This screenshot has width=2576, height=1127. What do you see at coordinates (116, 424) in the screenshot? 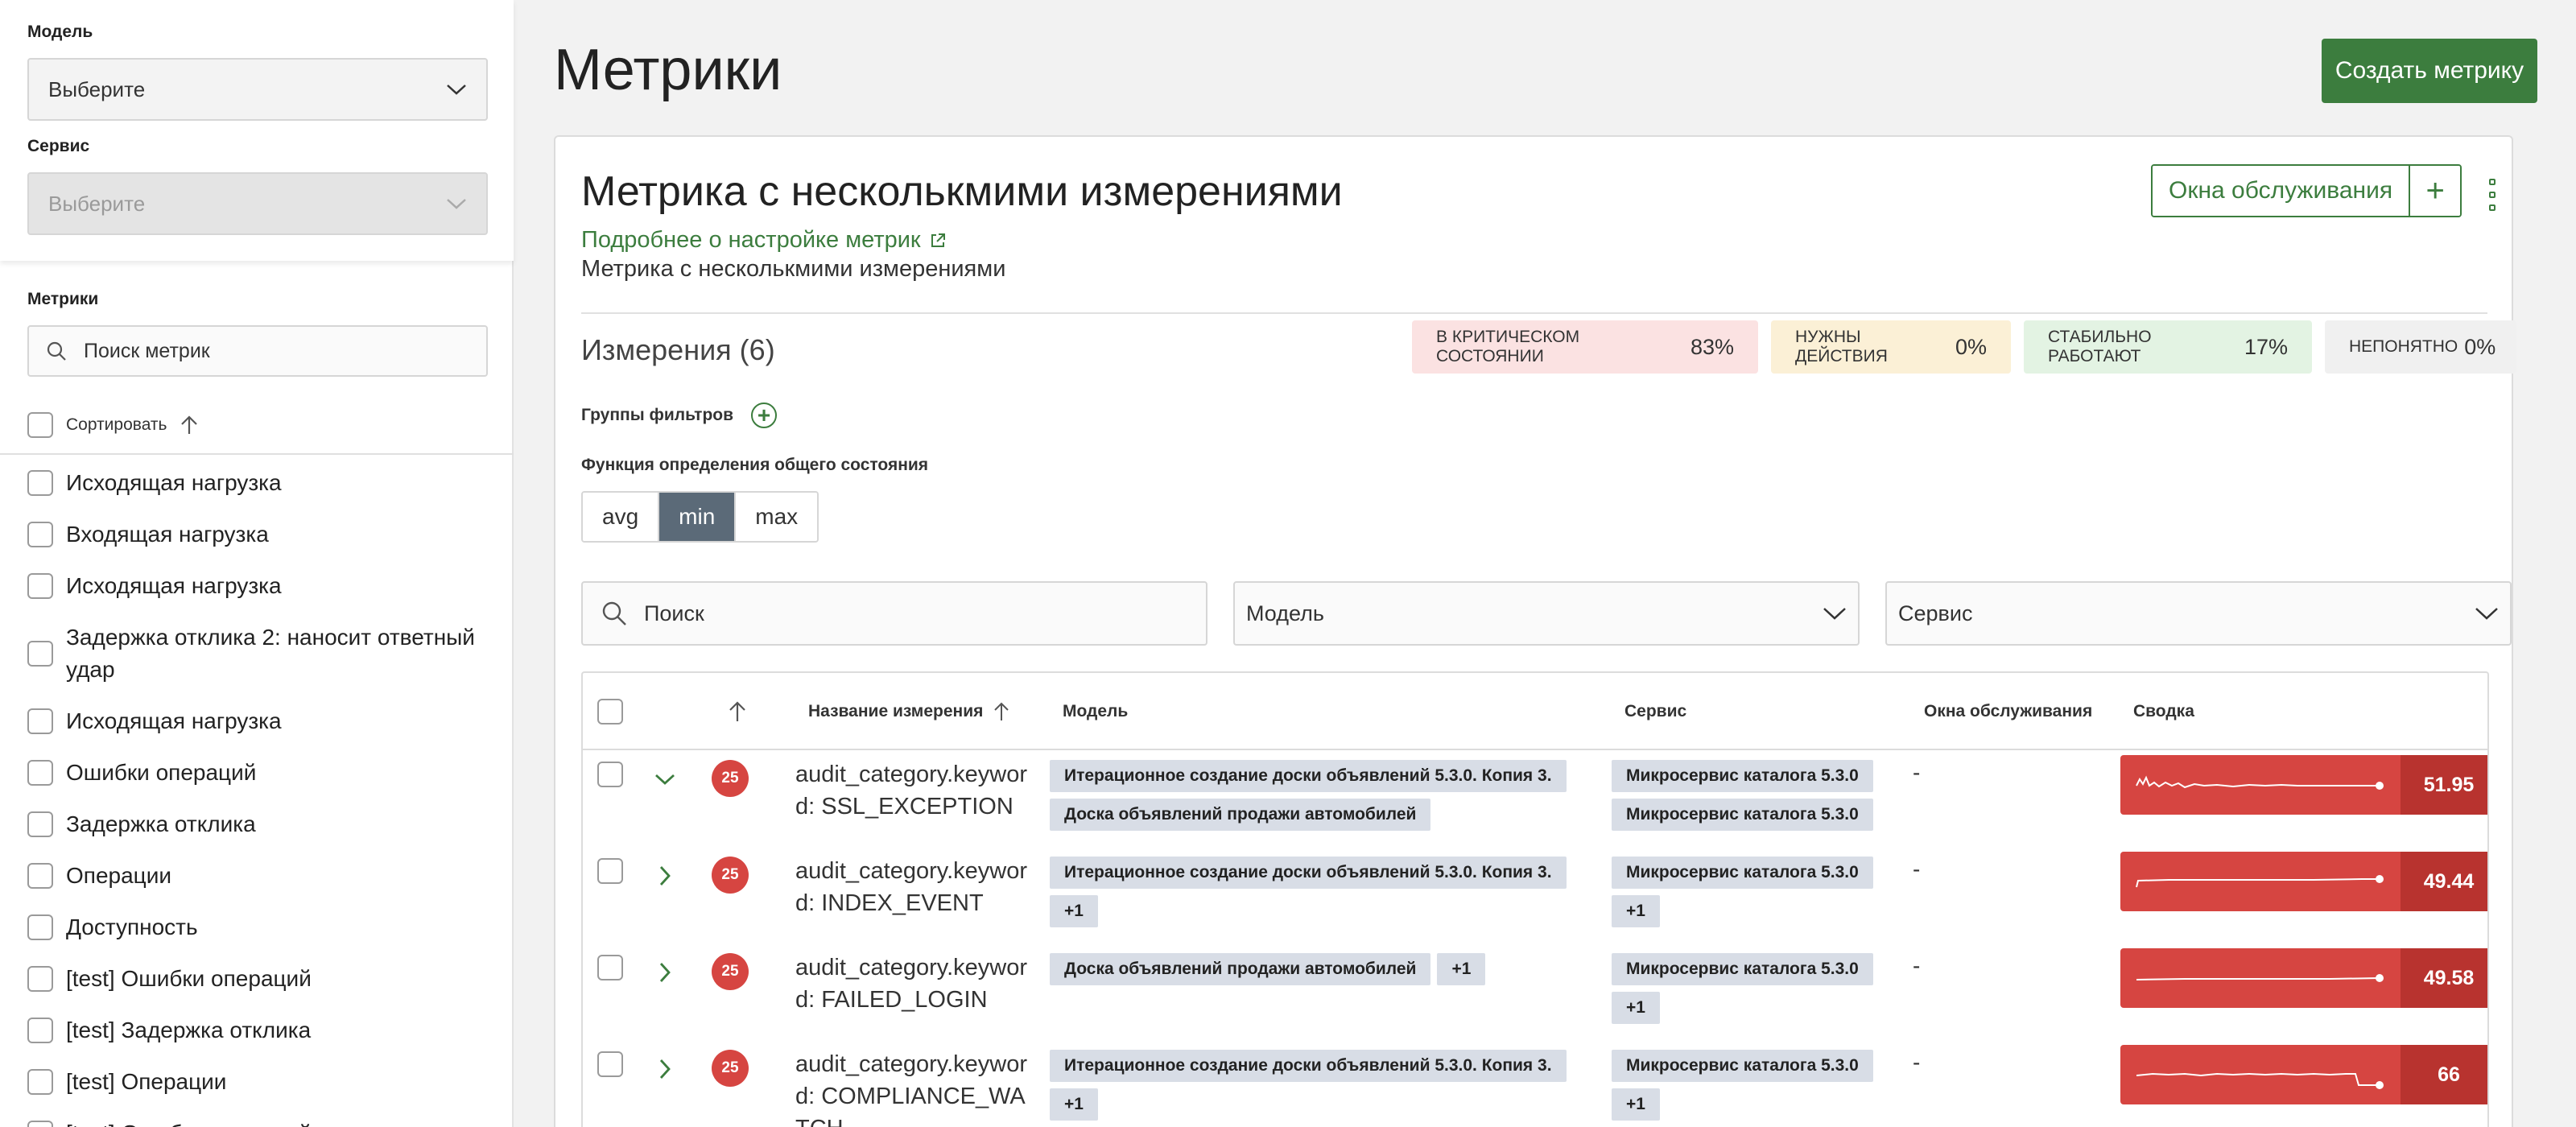
I see `sort-label: Сортировать` at bounding box center [116, 424].